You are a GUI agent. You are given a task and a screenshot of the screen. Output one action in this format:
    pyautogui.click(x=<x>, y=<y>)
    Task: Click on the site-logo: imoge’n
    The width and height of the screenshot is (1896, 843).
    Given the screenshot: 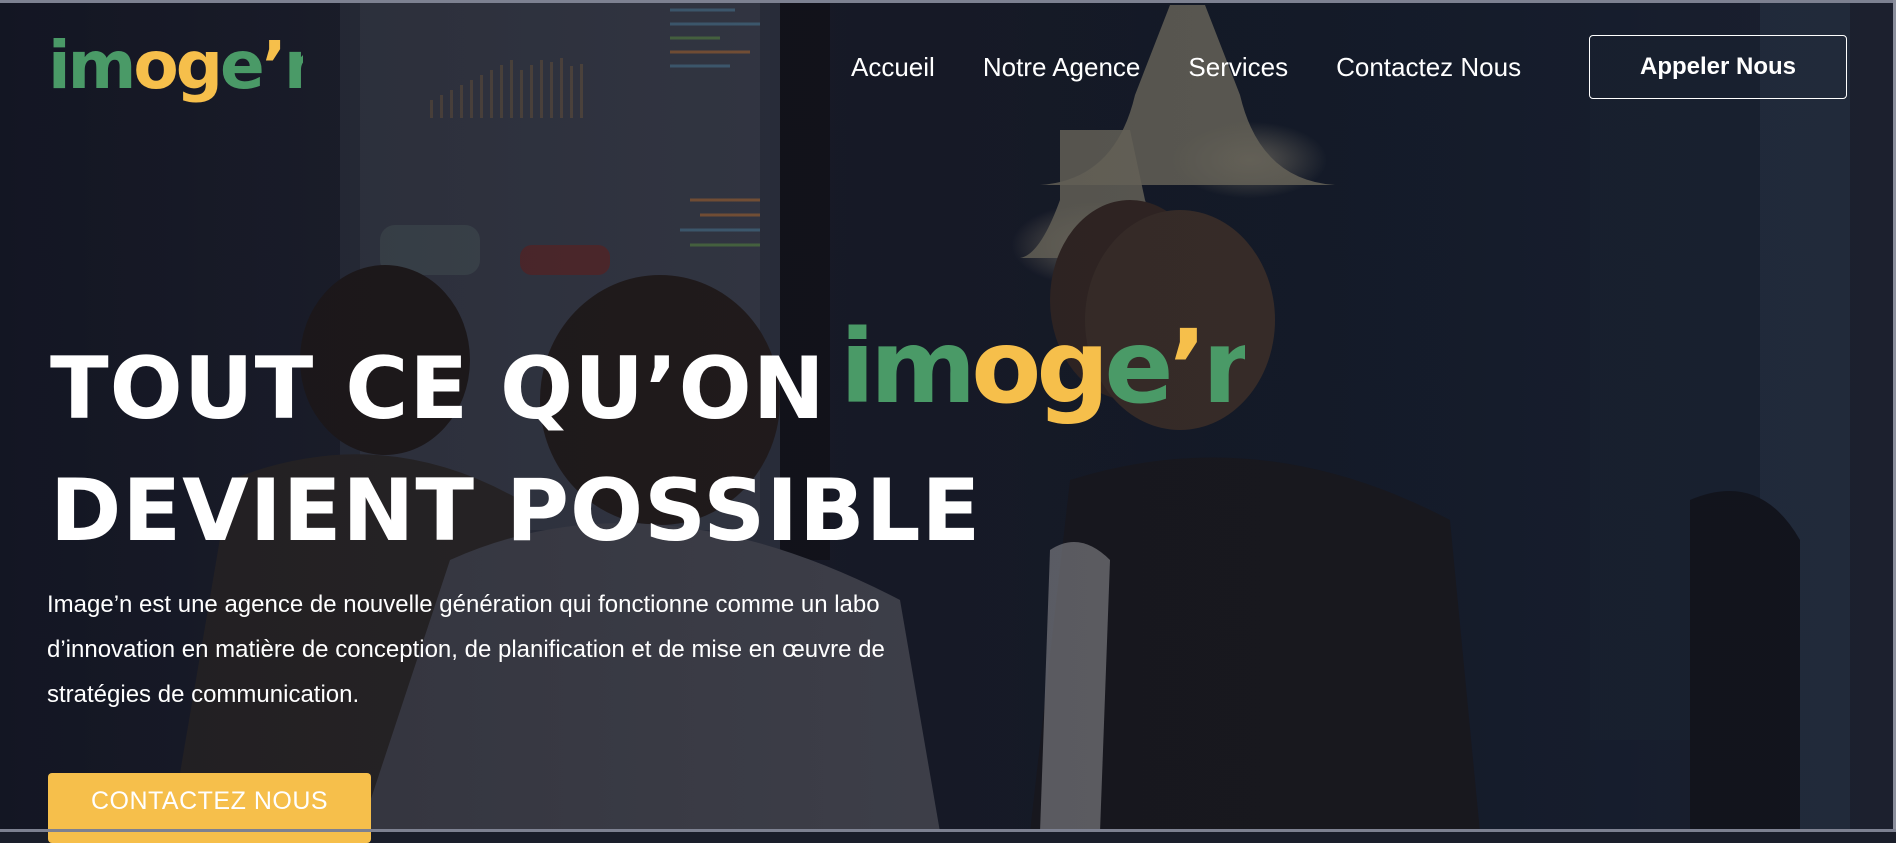 What is the action you would take?
    pyautogui.click(x=189, y=70)
    